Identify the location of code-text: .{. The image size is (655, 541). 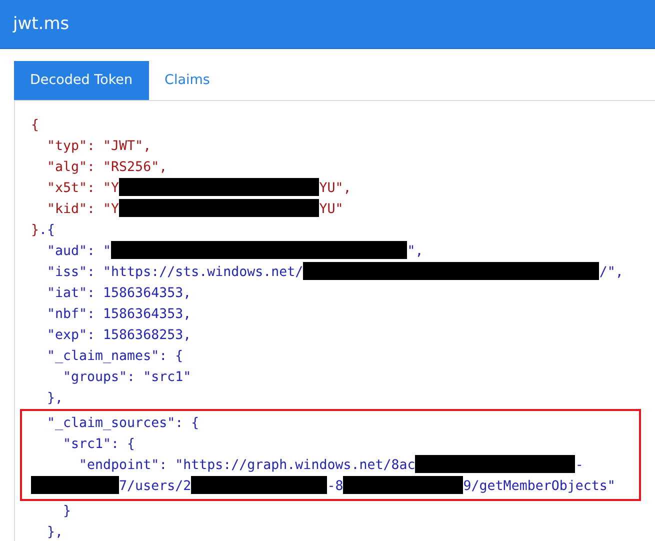
(47, 230).